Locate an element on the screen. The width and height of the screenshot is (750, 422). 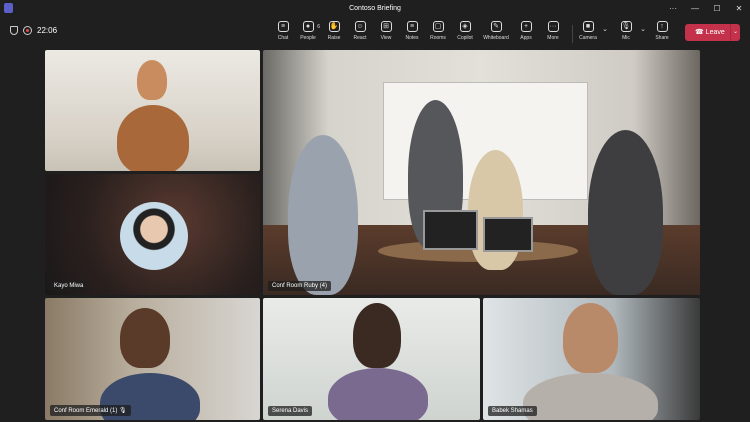
grid-icon: ⊞ is located at coordinates (386, 26).